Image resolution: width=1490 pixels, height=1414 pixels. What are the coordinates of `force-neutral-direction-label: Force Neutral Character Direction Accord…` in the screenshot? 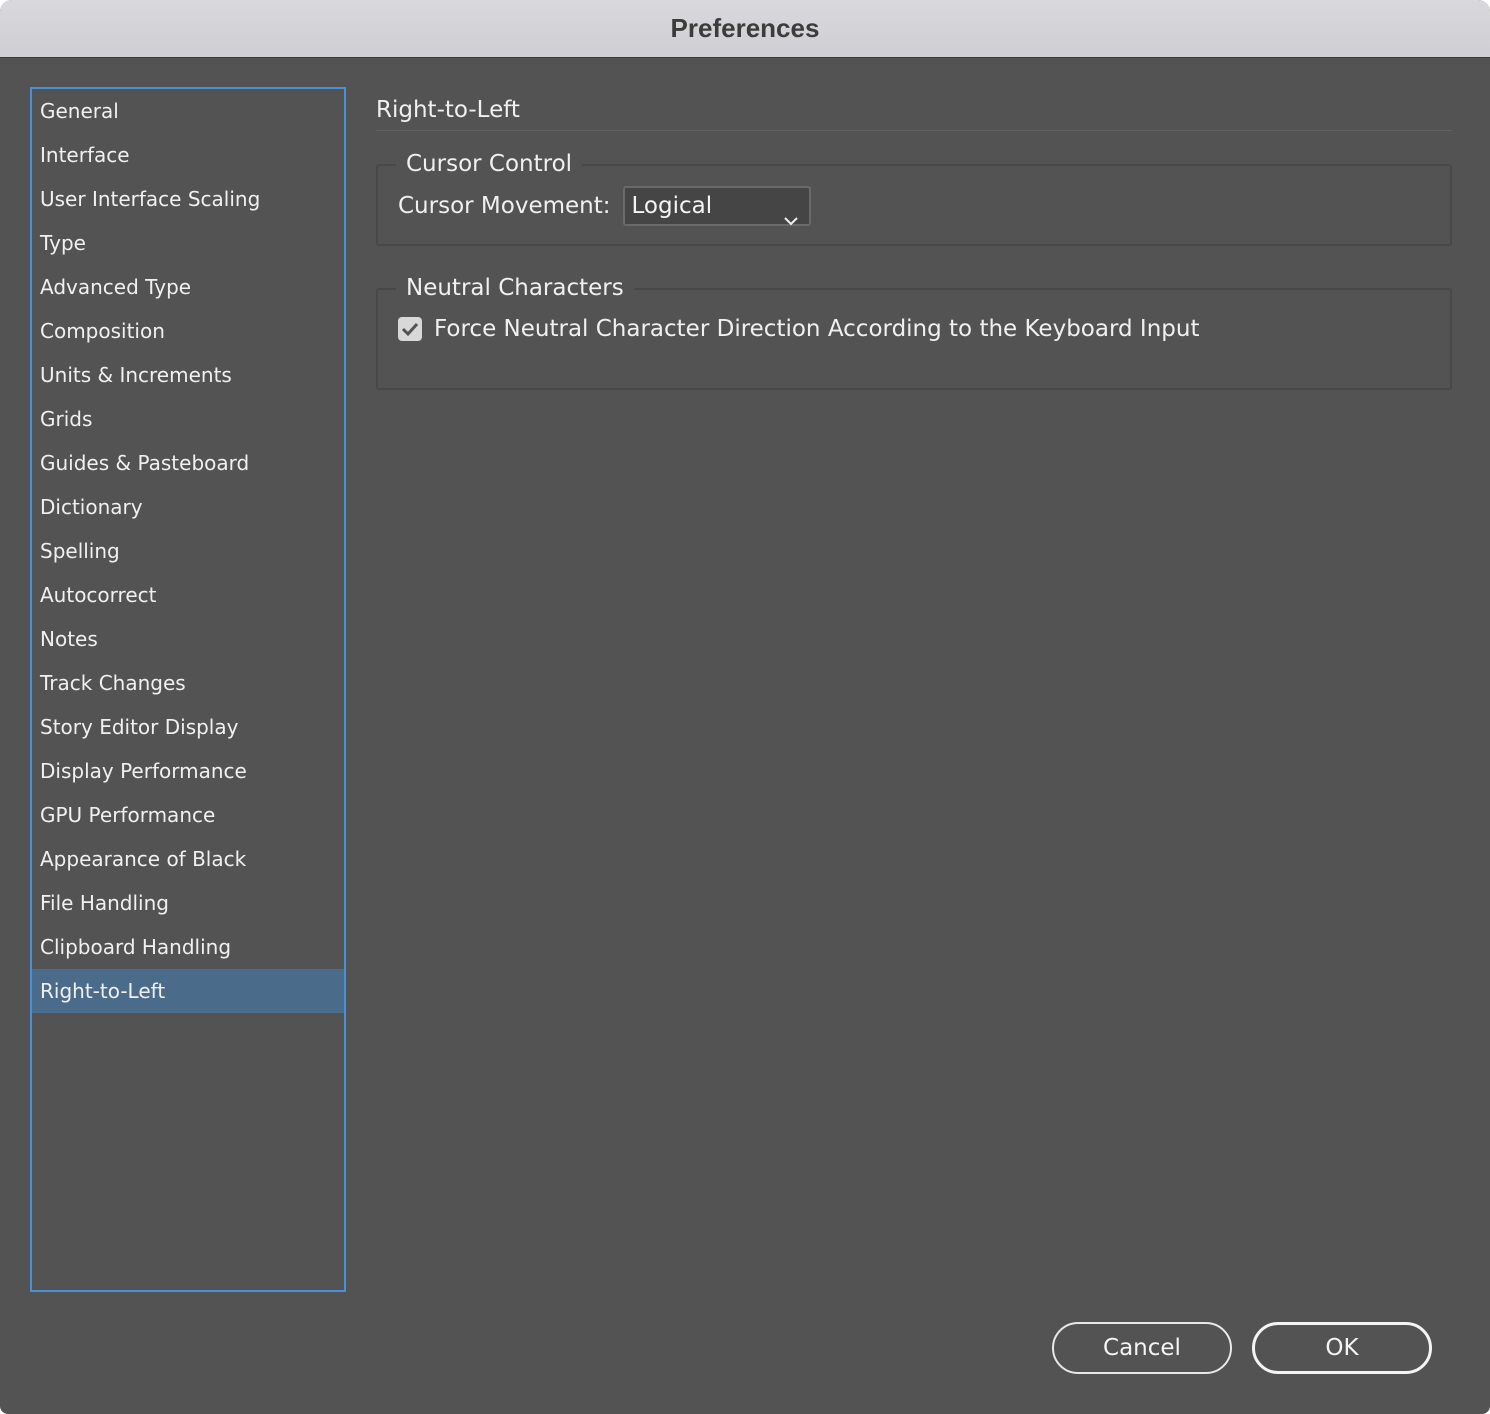 It's located at (817, 329).